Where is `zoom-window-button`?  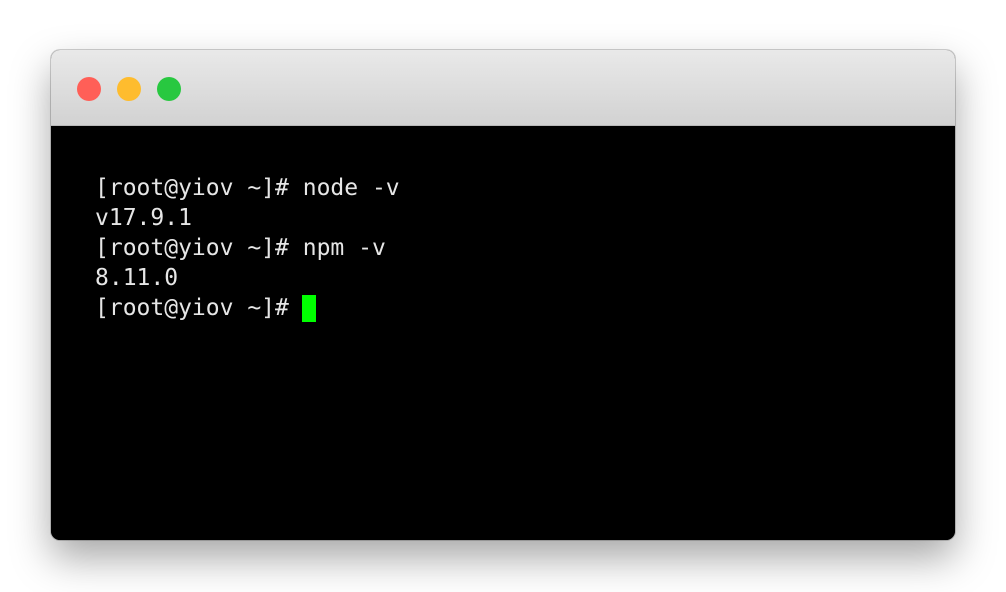 zoom-window-button is located at coordinates (169, 89).